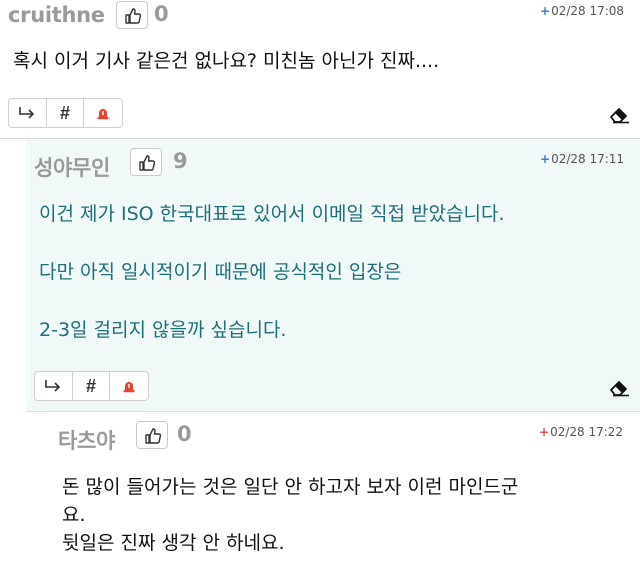 Image resolution: width=640 pixels, height=575 pixels. I want to click on comment-date: +02/28 17:11, so click(582, 159).